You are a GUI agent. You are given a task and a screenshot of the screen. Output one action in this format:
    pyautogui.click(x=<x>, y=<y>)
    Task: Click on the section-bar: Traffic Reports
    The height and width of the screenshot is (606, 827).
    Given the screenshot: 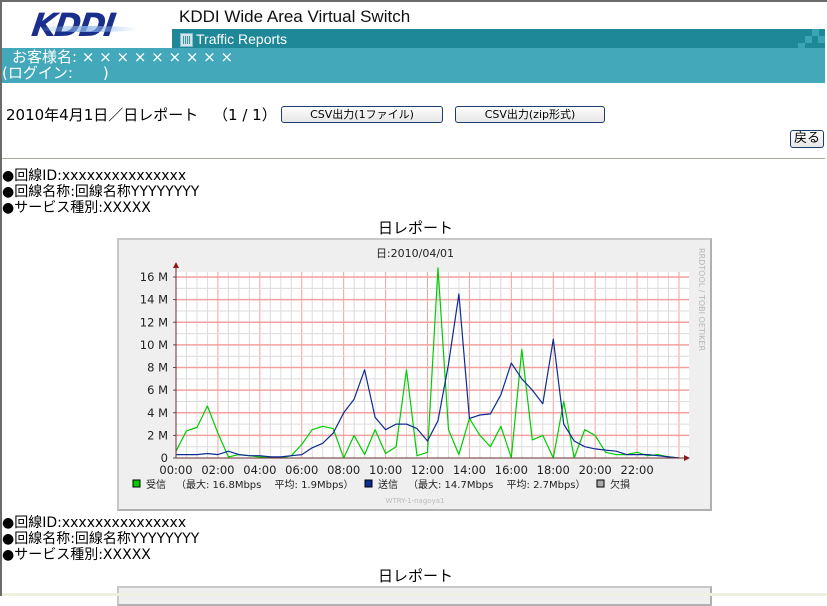 What is the action you would take?
    pyautogui.click(x=498, y=39)
    